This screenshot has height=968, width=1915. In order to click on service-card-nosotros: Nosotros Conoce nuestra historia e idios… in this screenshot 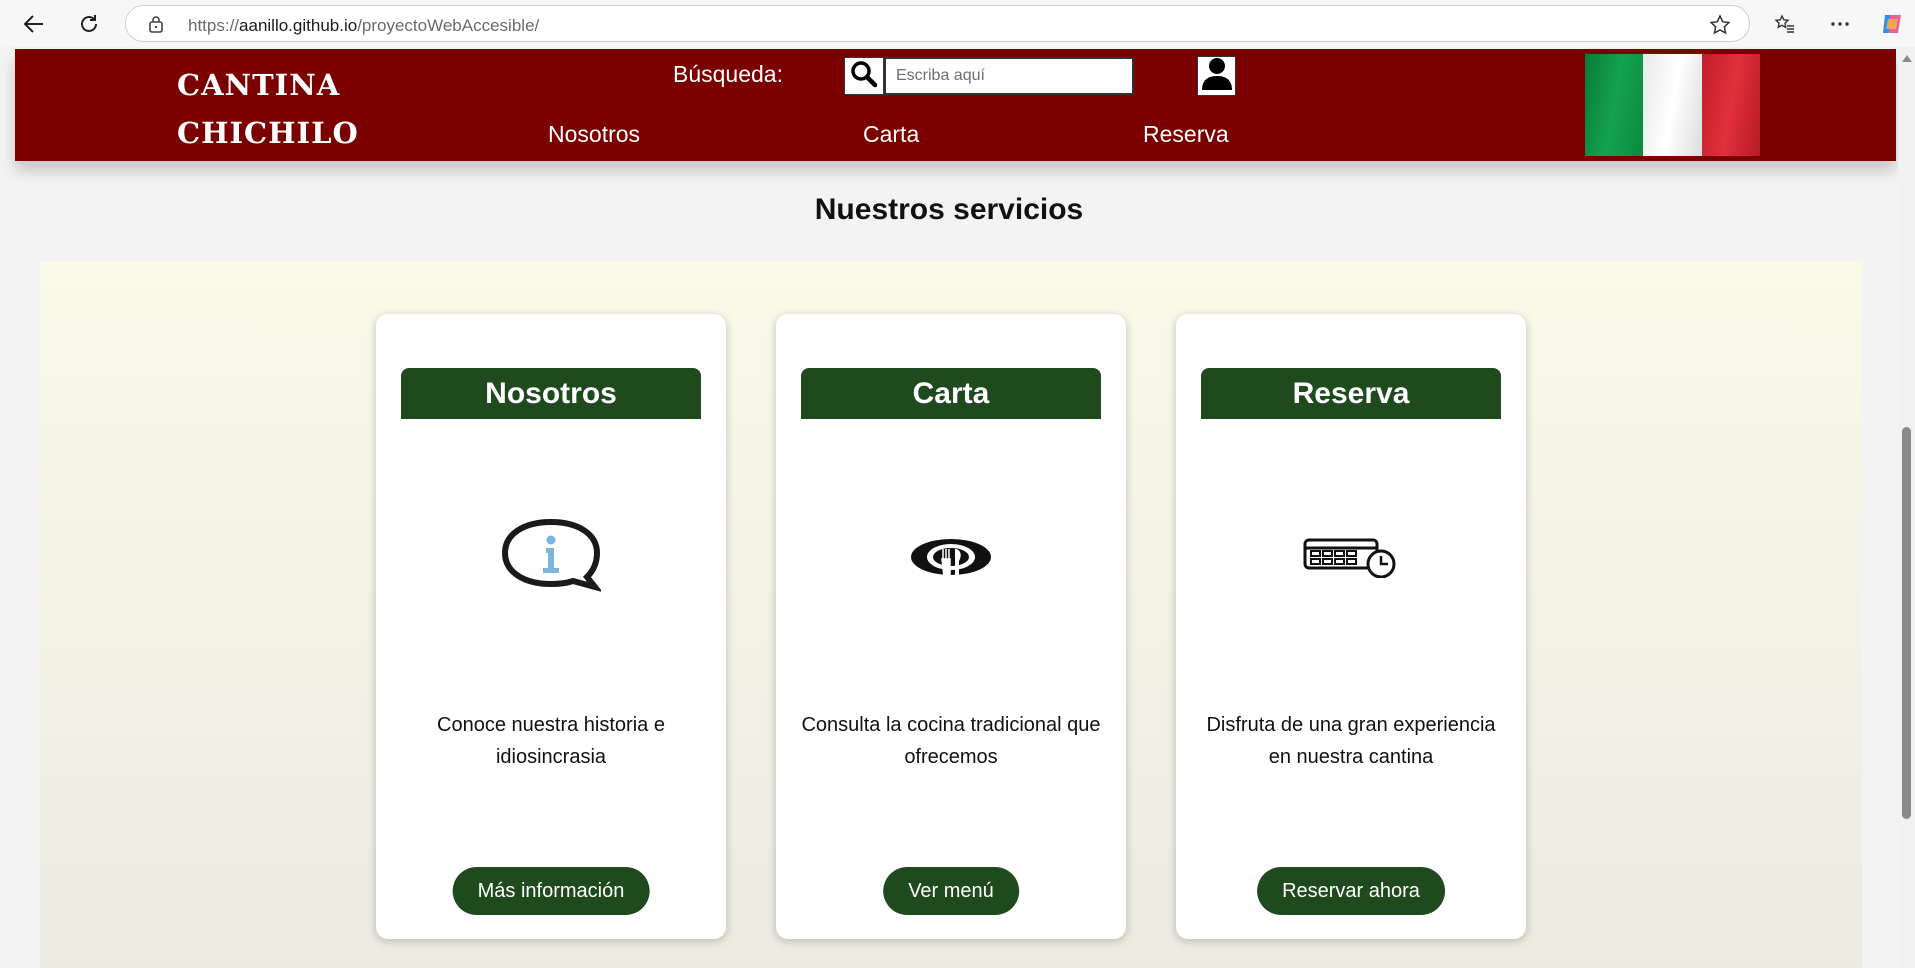, I will do `click(551, 626)`.